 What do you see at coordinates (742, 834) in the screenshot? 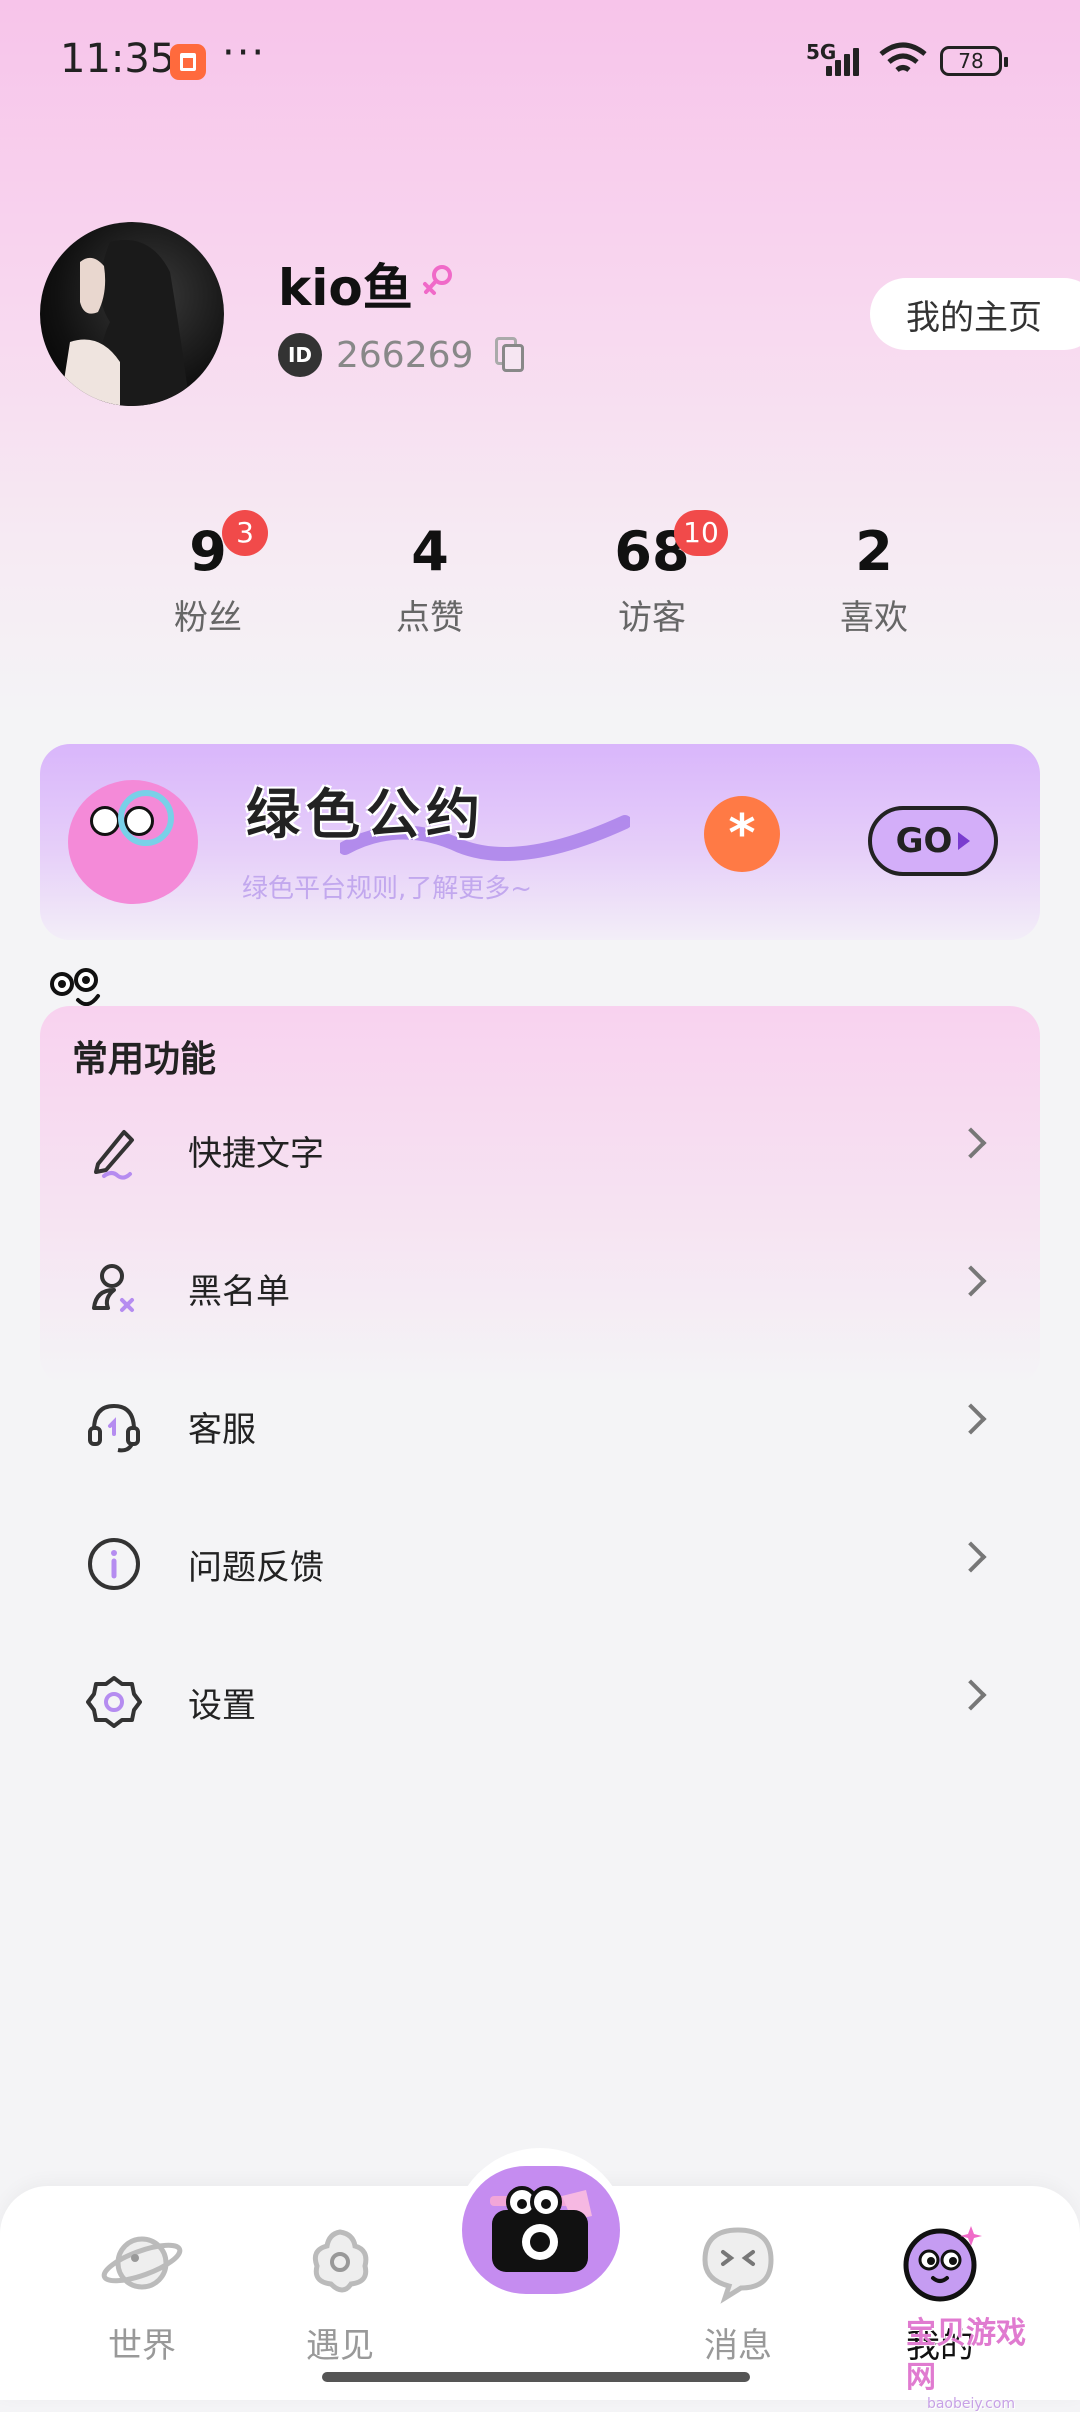
I see `asterisk-badge-icon: *` at bounding box center [742, 834].